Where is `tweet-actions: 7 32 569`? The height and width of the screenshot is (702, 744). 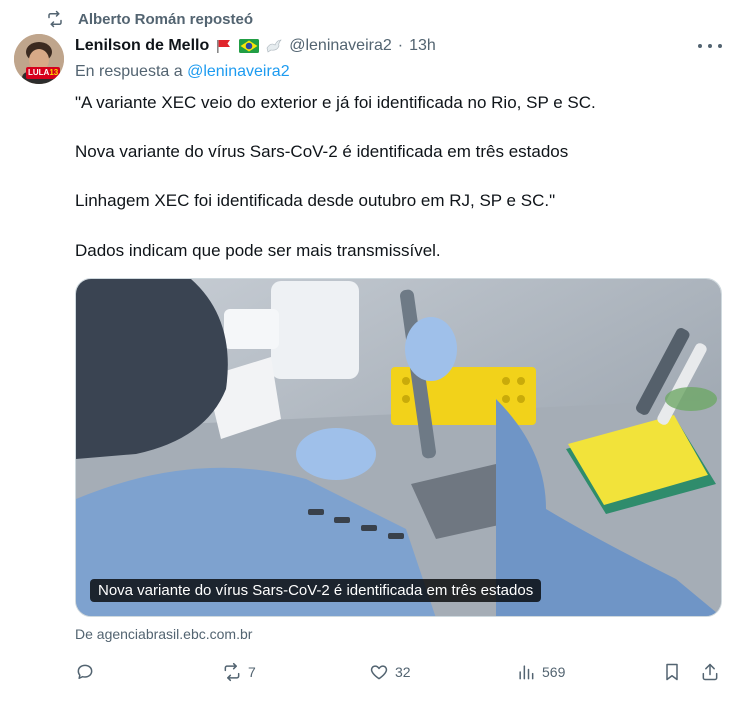
tweet-actions: 7 32 569 is located at coordinates (400, 672).